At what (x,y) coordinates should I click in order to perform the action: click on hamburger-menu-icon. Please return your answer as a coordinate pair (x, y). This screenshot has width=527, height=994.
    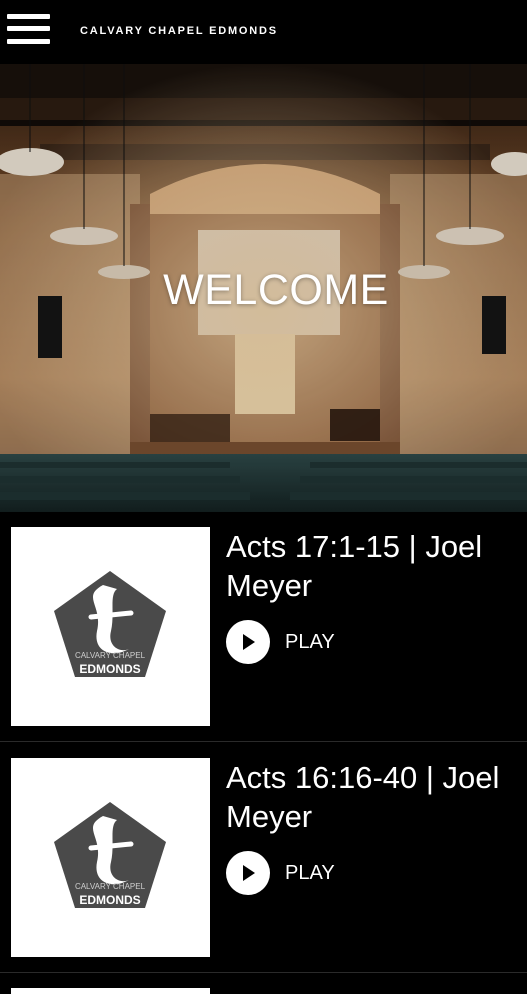
    Looking at the image, I should click on (29, 30).